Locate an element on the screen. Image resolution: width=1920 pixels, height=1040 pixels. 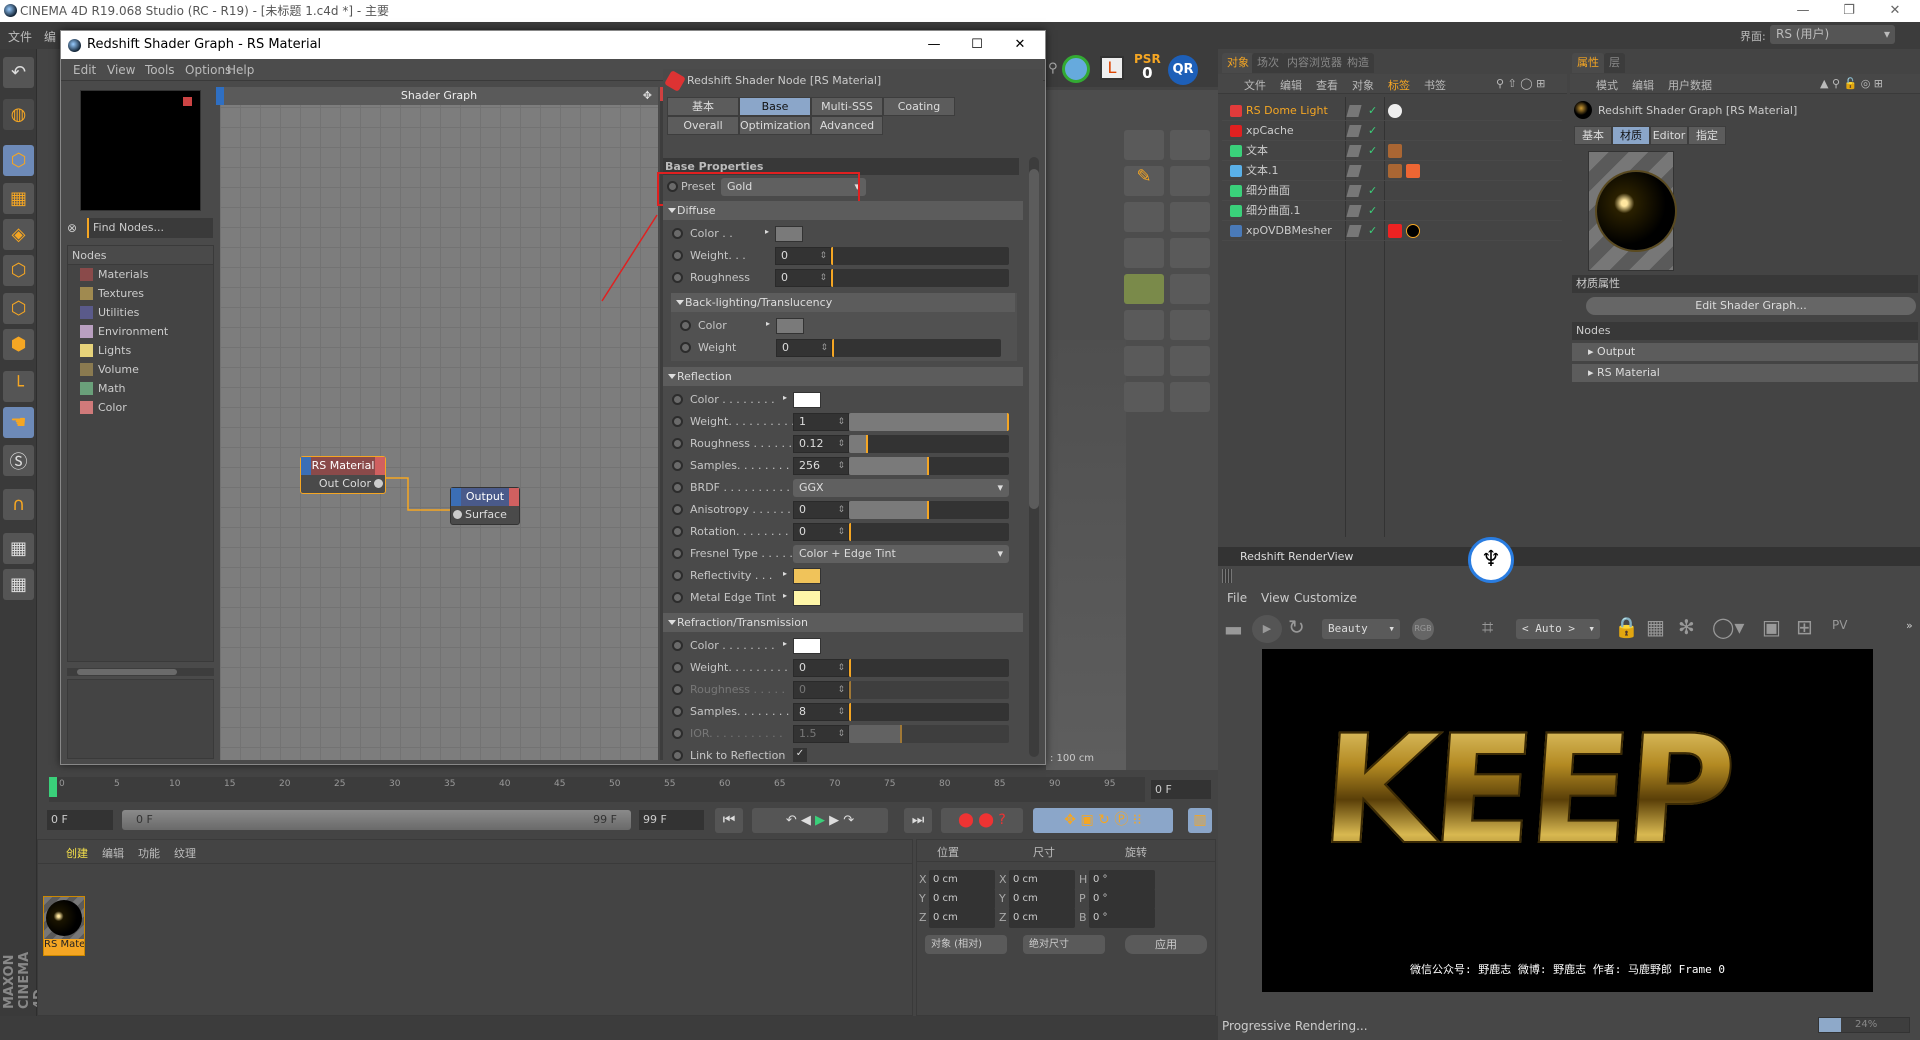
close-button: ✕ is located at coordinates (1020, 45).